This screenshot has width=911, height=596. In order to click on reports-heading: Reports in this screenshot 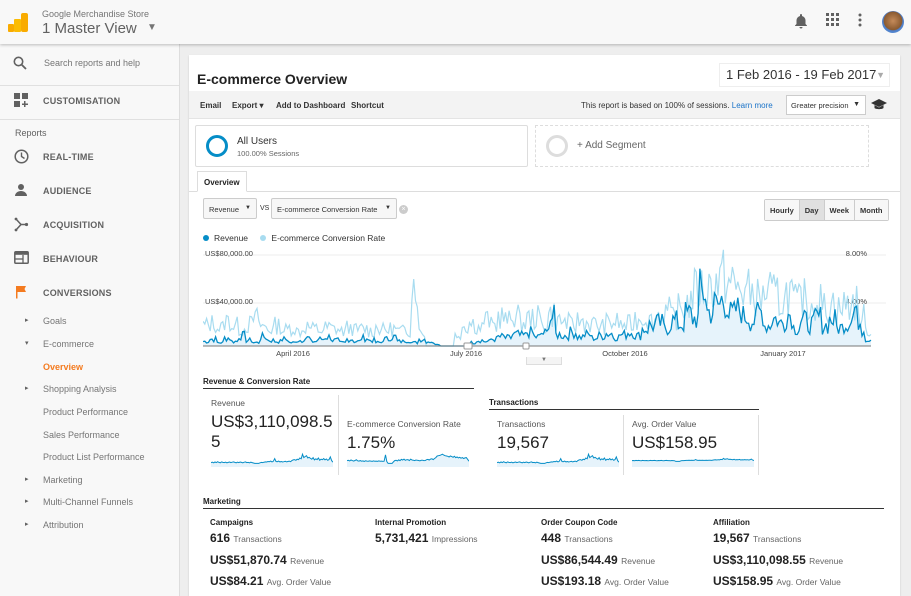, I will do `click(31, 133)`.